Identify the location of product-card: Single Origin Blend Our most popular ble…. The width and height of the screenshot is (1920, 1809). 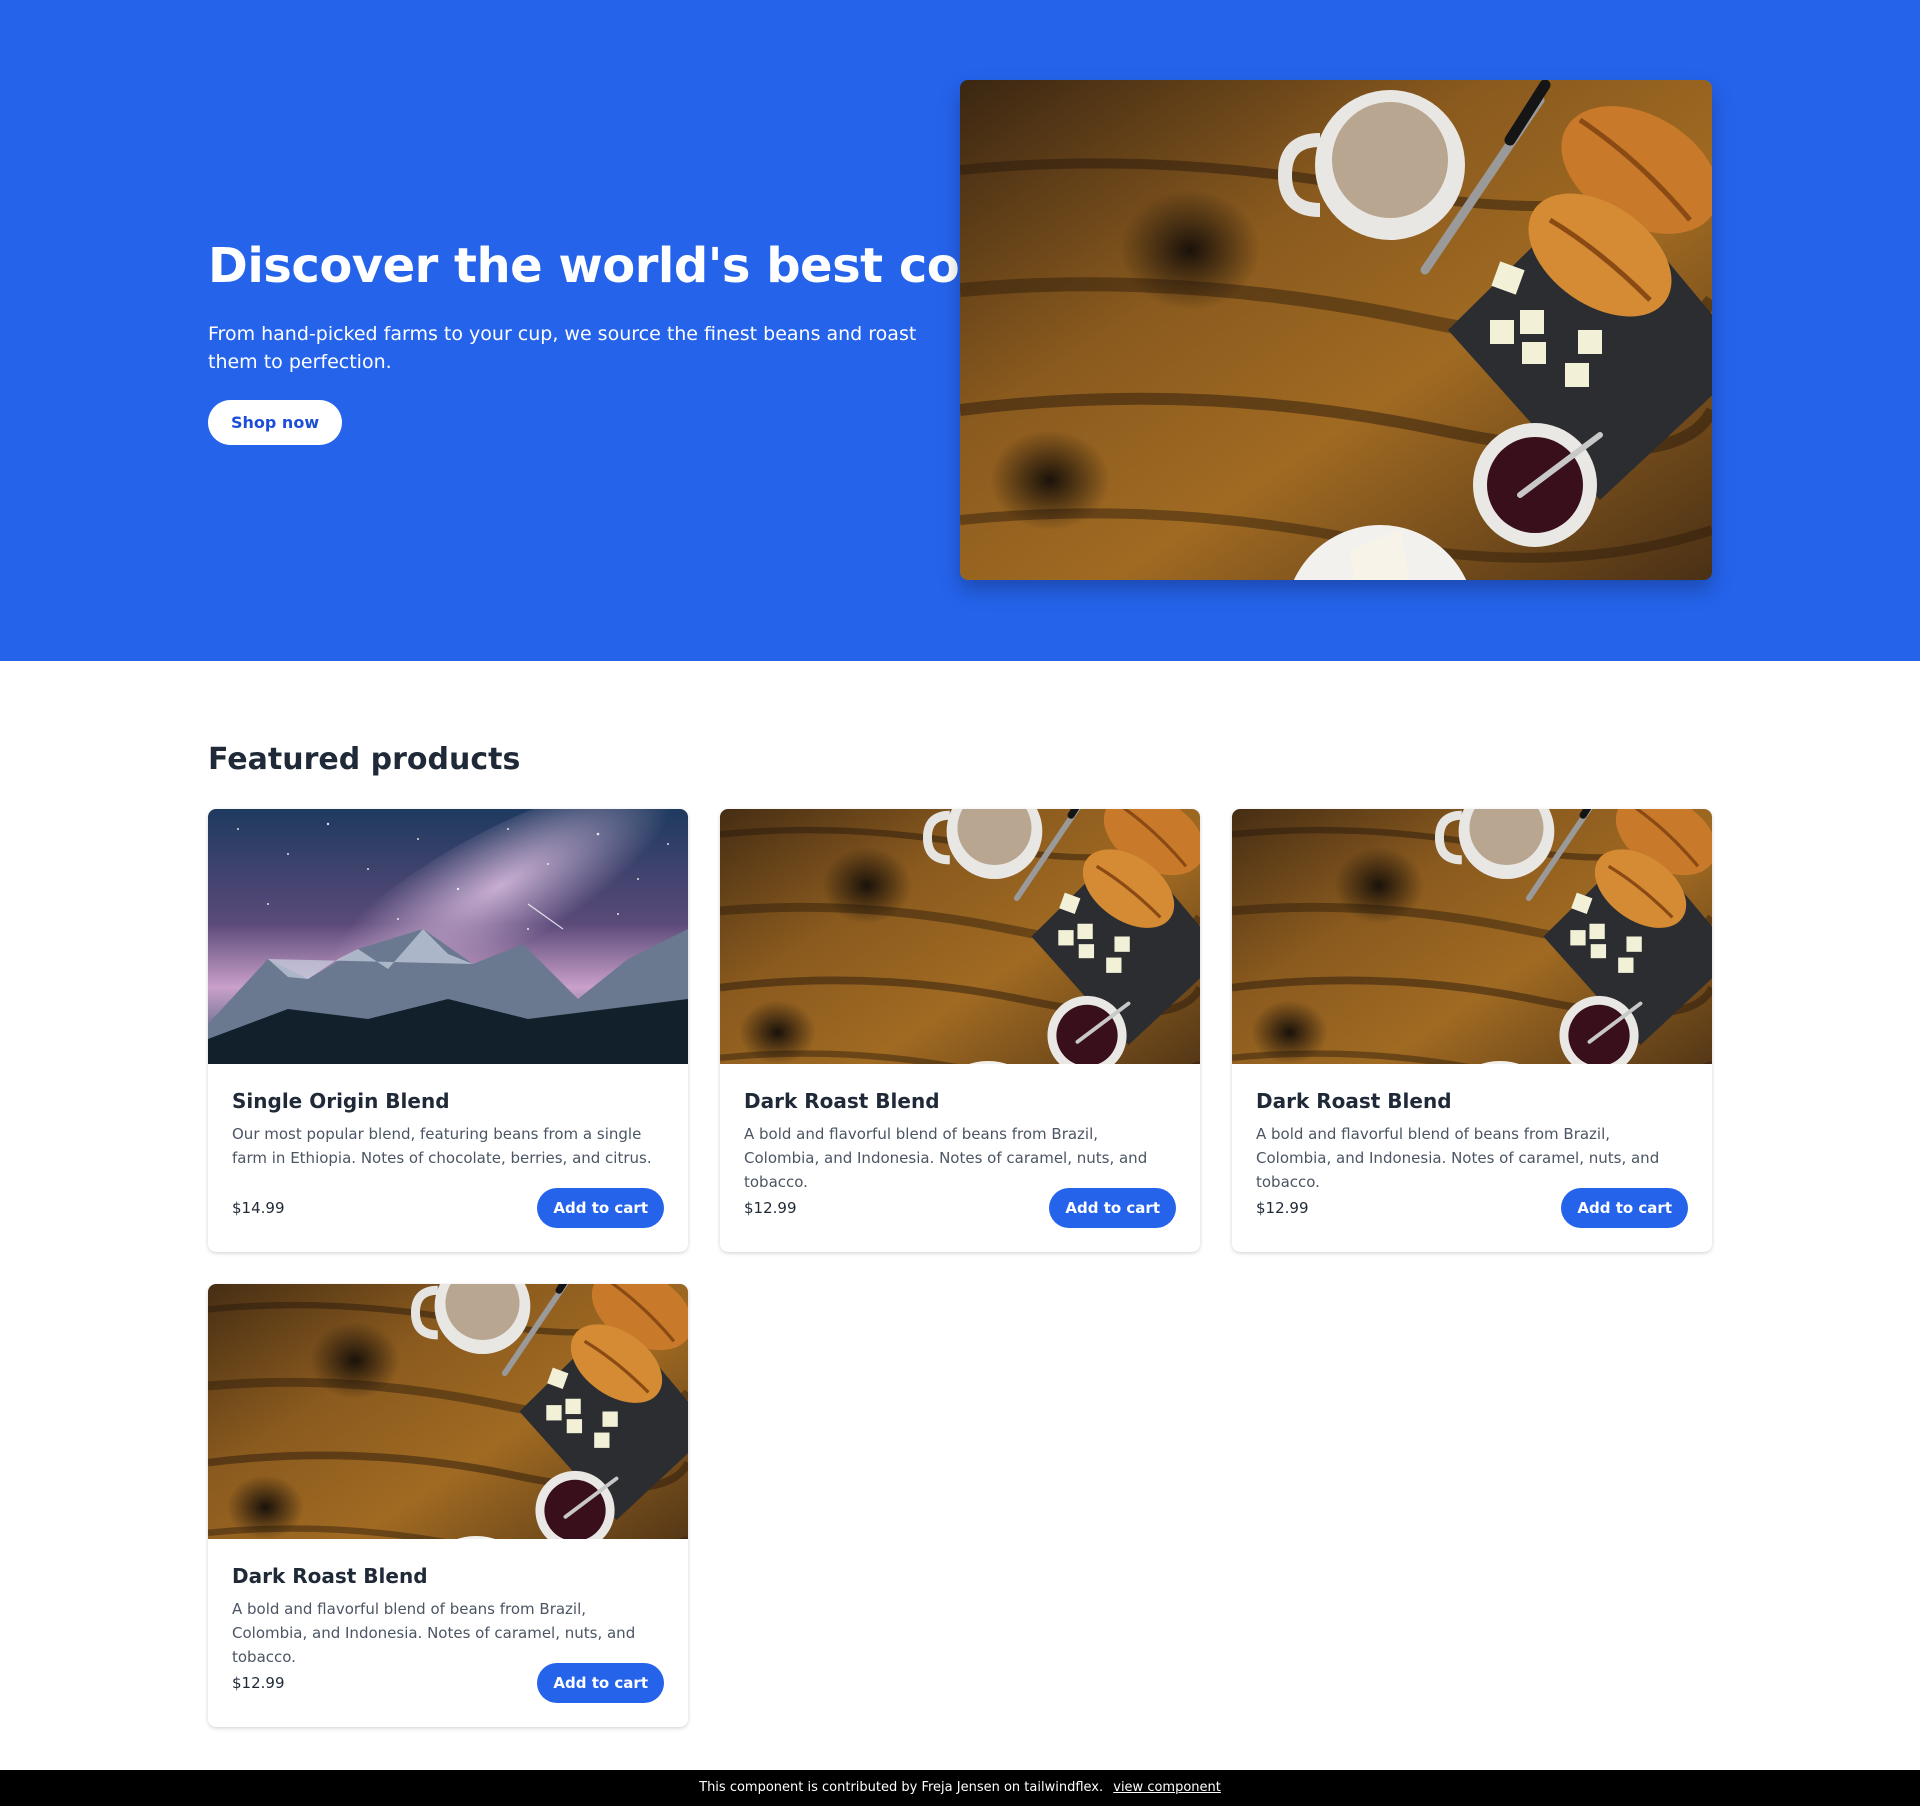
(448, 1030).